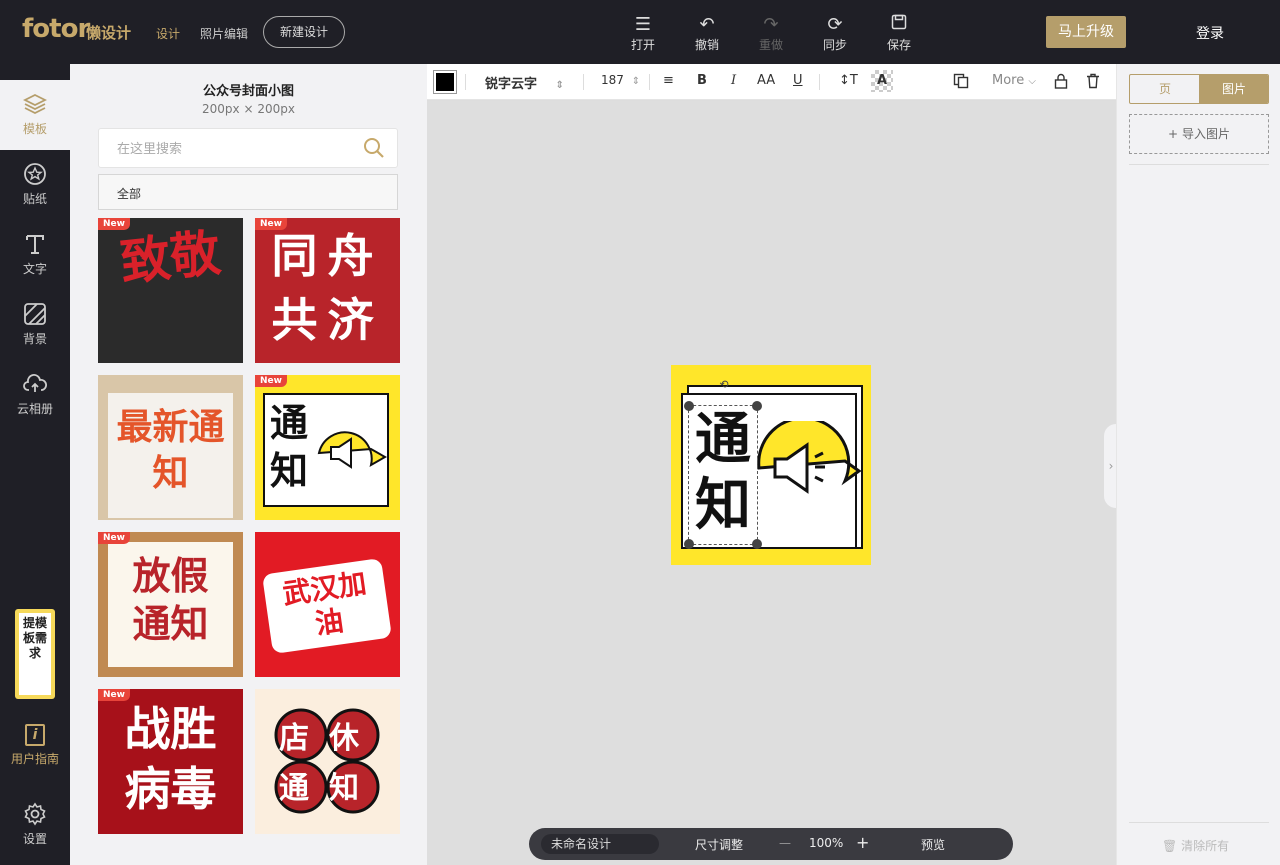 This screenshot has height=865, width=1280. What do you see at coordinates (374, 148) in the screenshot?
I see `search-icon` at bounding box center [374, 148].